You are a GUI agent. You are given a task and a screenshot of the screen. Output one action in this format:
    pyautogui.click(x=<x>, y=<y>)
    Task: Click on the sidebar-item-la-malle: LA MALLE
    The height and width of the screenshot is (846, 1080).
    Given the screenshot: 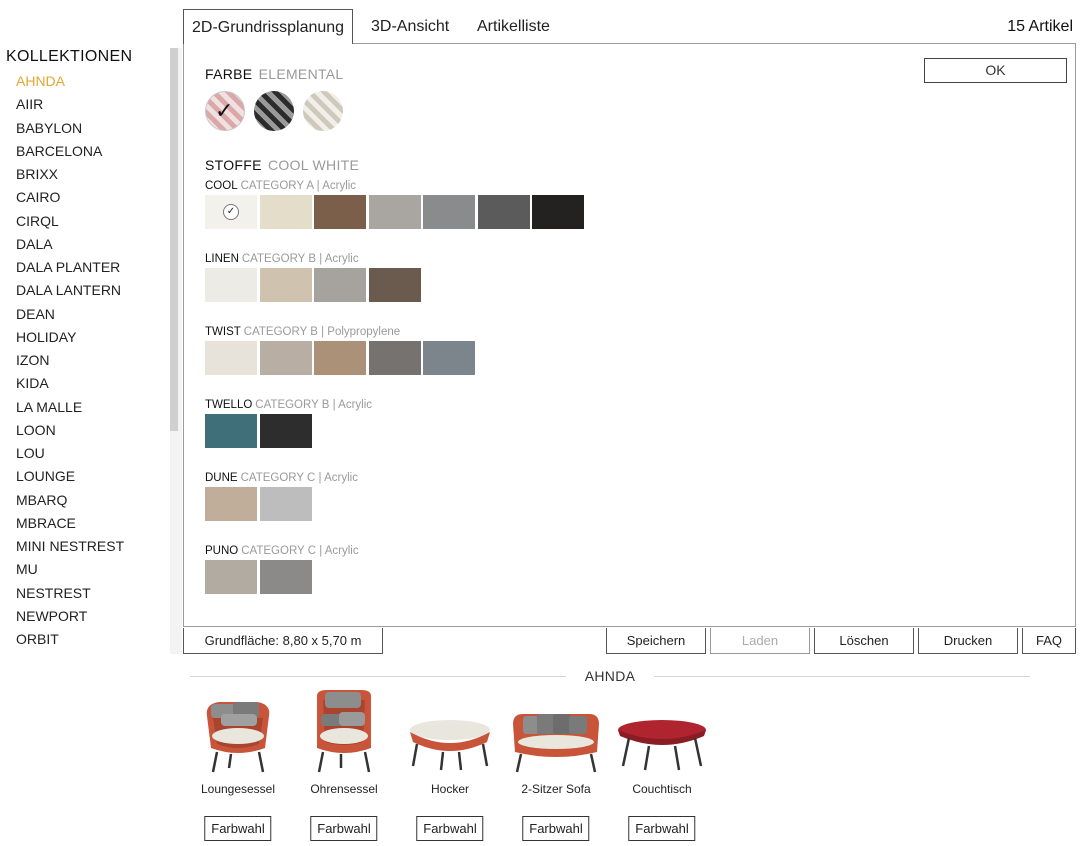 What is the action you would take?
    pyautogui.click(x=70, y=407)
    